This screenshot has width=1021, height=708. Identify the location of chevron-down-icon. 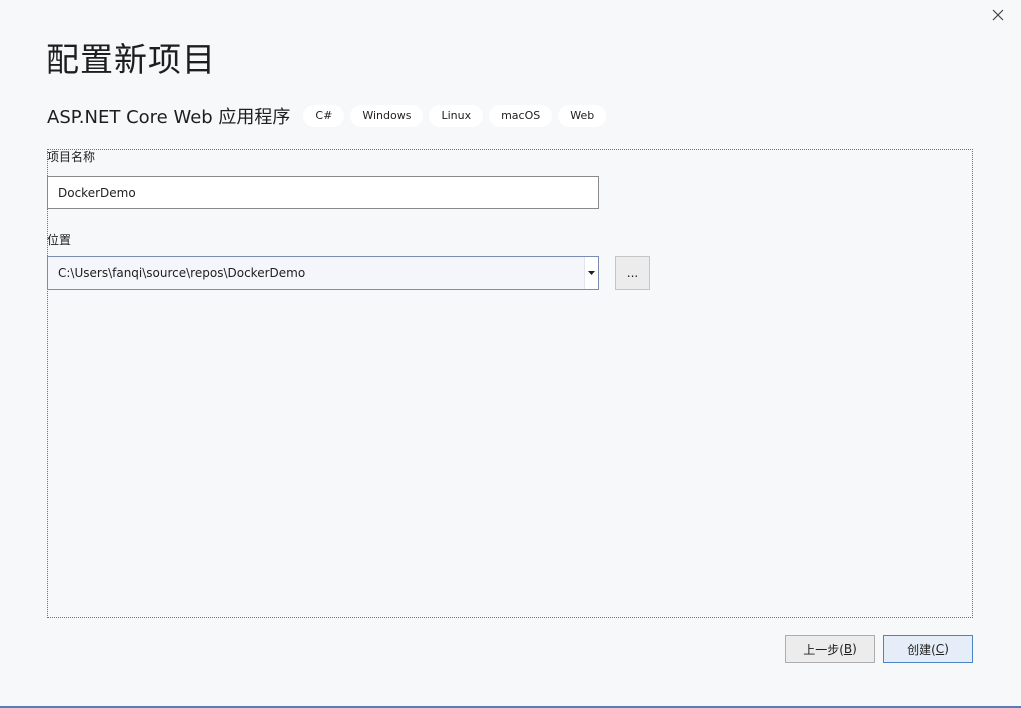
(591, 273).